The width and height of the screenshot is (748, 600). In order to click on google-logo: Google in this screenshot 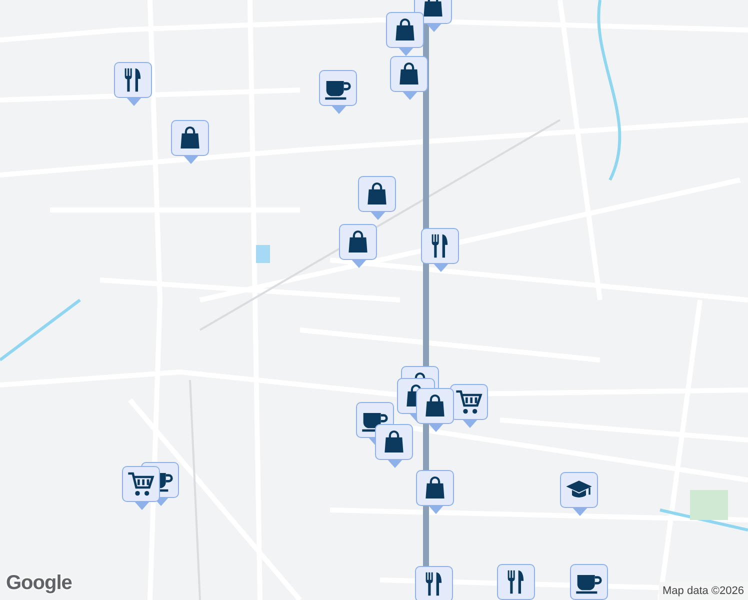, I will do `click(39, 583)`.